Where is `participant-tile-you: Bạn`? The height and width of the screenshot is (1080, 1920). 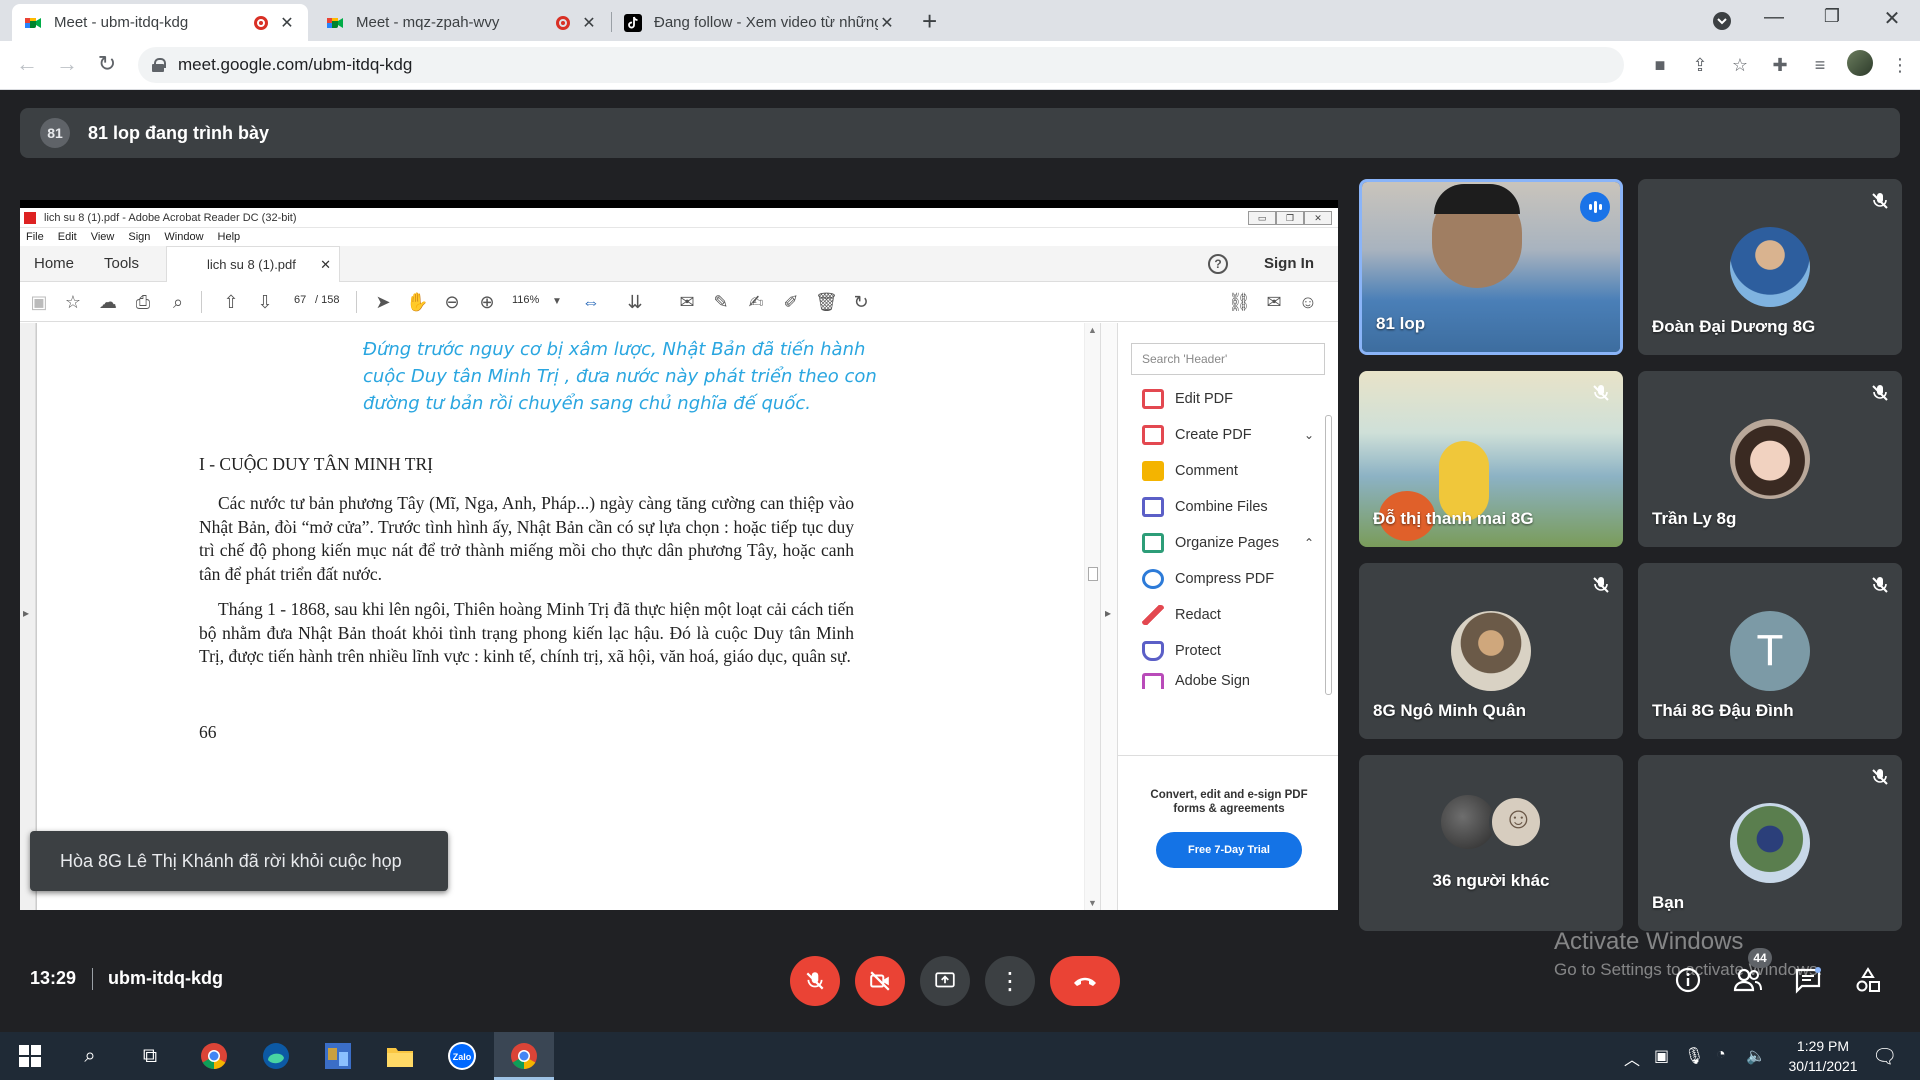
participant-tile-you: Bạn is located at coordinates (1770, 843).